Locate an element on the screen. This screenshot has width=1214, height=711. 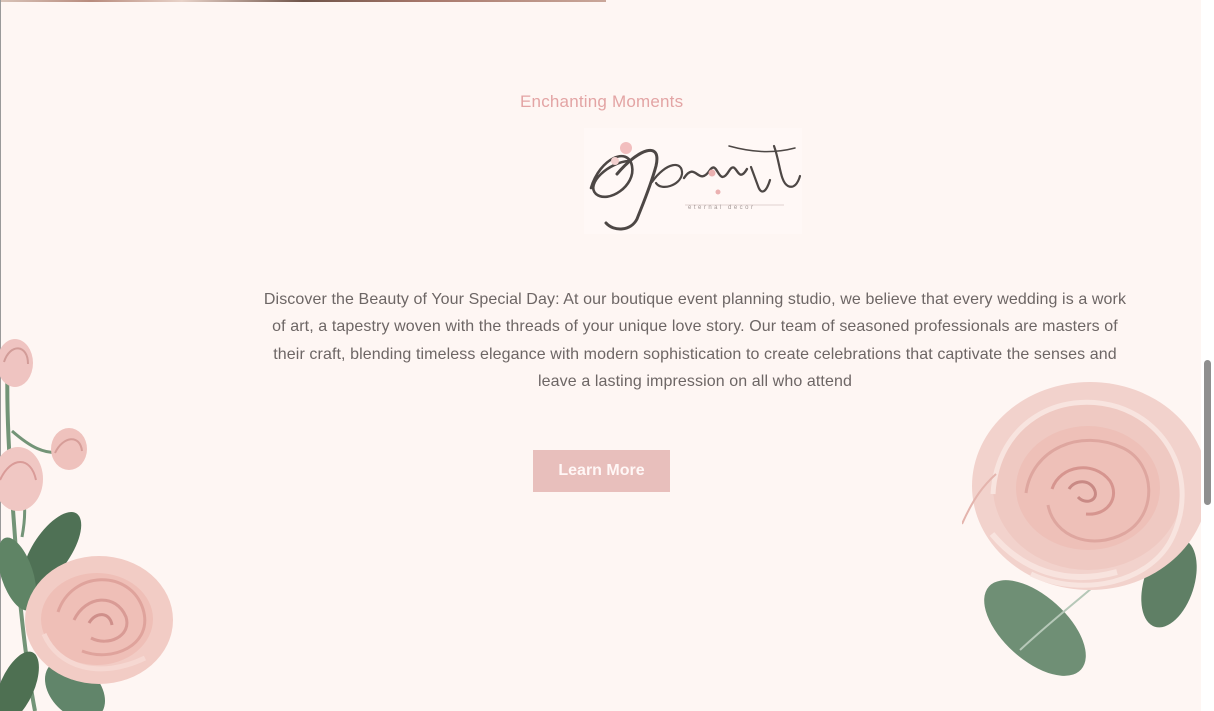
calligraphy-logo: eternal decor is located at coordinates (693, 181).